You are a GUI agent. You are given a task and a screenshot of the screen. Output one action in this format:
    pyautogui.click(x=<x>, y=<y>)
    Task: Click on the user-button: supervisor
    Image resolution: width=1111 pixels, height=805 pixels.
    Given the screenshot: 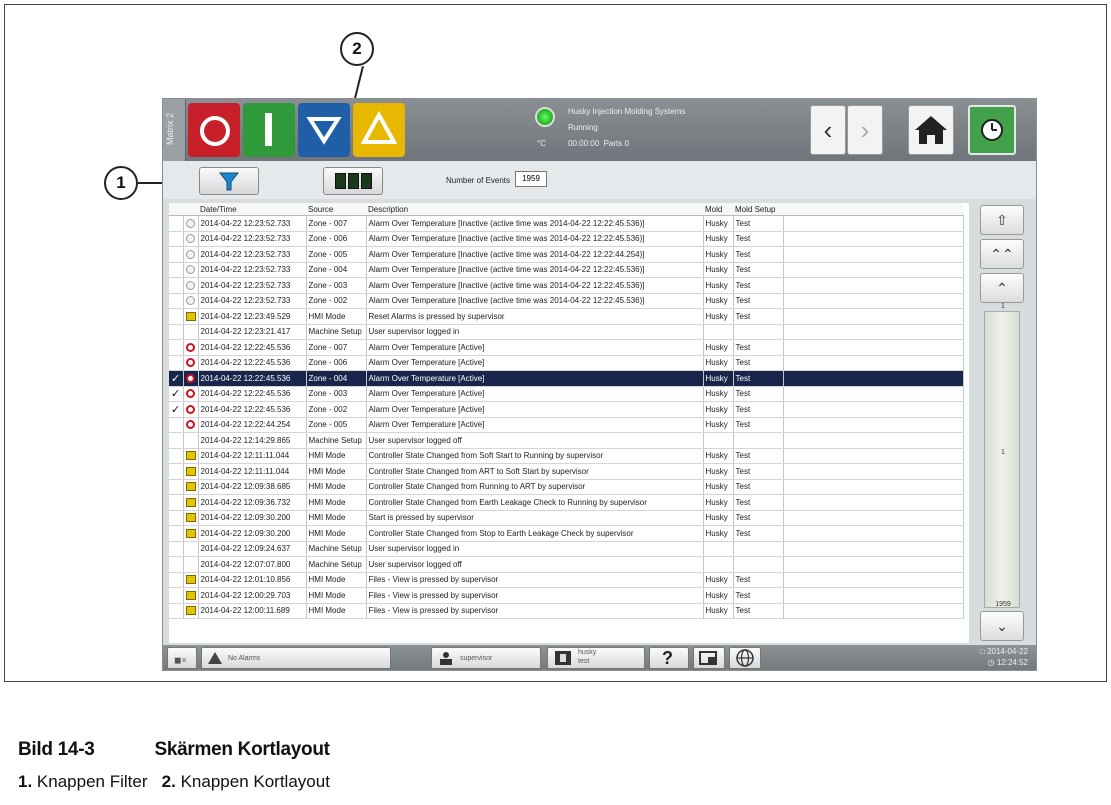 What is the action you would take?
    pyautogui.click(x=486, y=658)
    